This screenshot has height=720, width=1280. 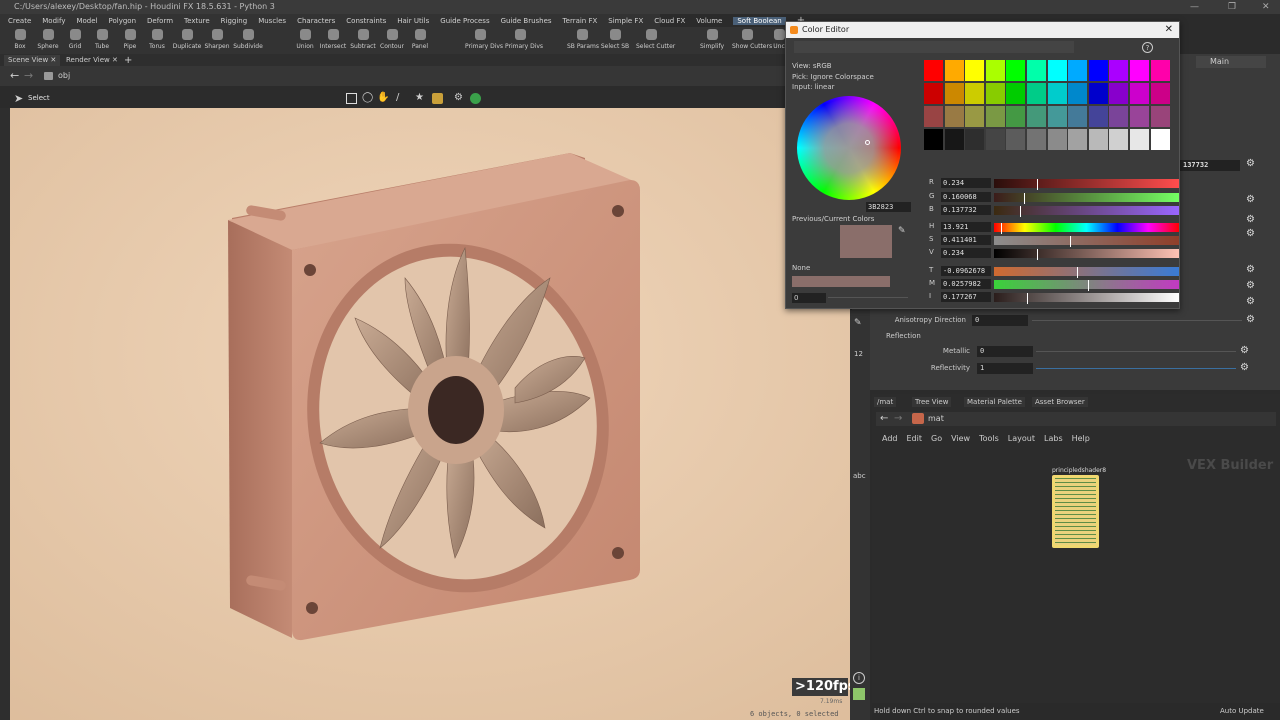 What do you see at coordinates (102, 39) in the screenshot?
I see `shelf-tool-tube: Tube` at bounding box center [102, 39].